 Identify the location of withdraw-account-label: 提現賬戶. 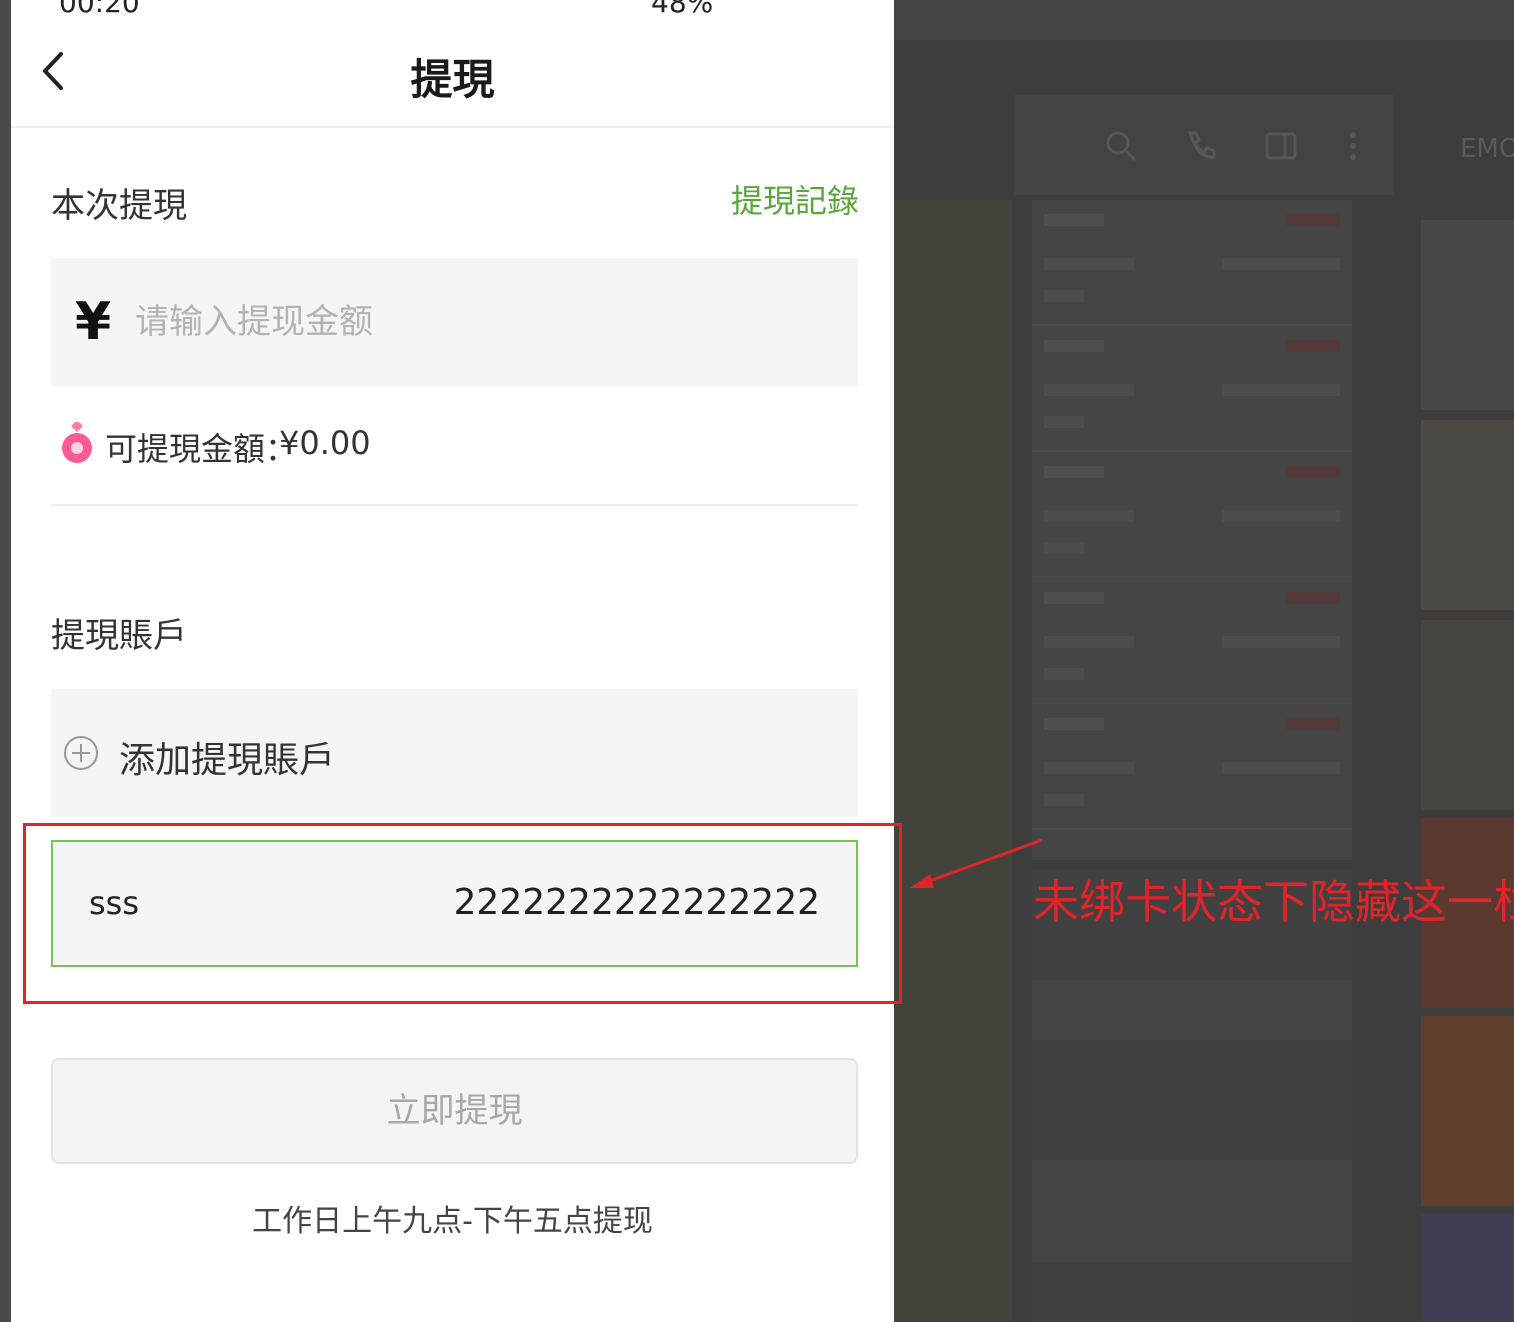
(119, 636).